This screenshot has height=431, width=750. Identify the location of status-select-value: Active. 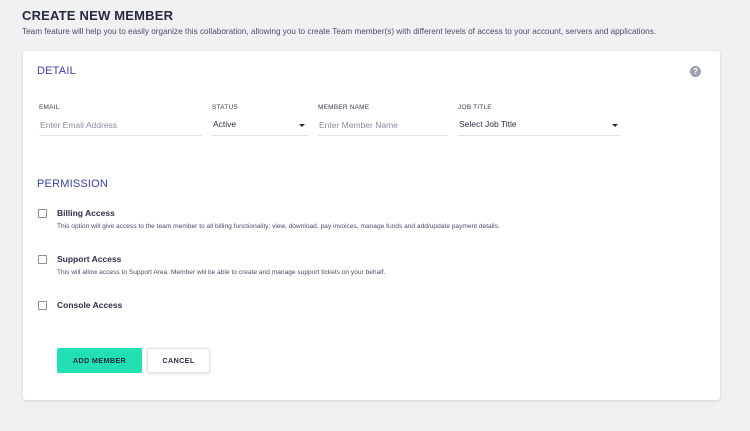
(225, 124).